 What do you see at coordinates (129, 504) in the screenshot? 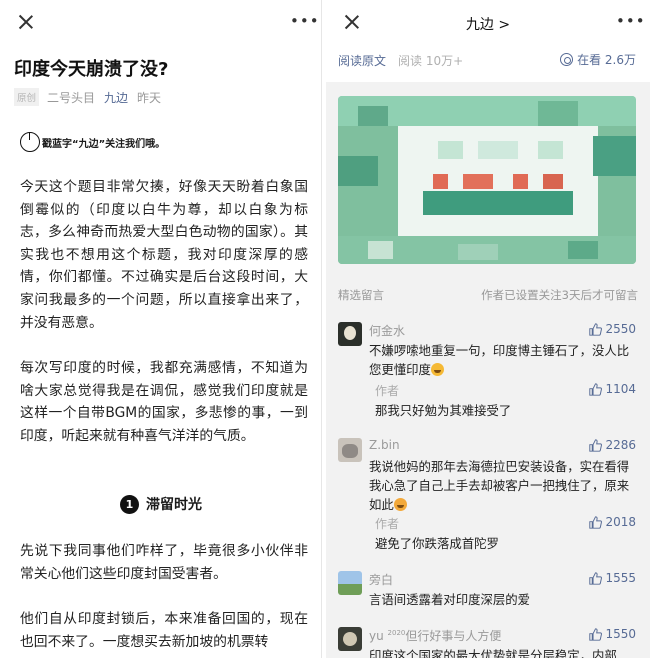
I see `section-number-badge: 1` at bounding box center [129, 504].